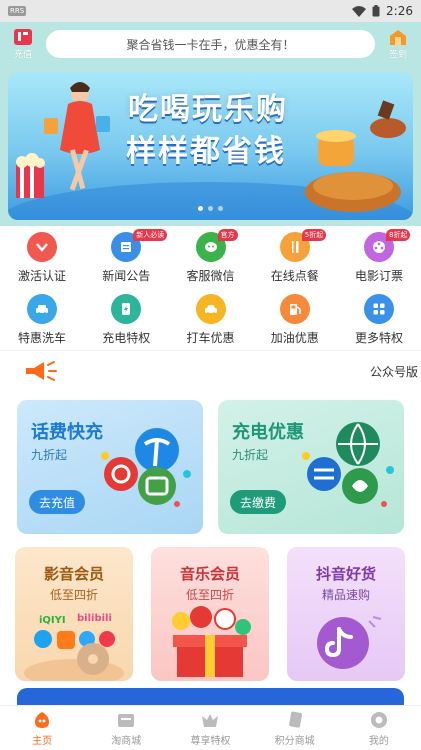 The height and width of the screenshot is (750, 421). I want to click on profile-icon, so click(378, 719).